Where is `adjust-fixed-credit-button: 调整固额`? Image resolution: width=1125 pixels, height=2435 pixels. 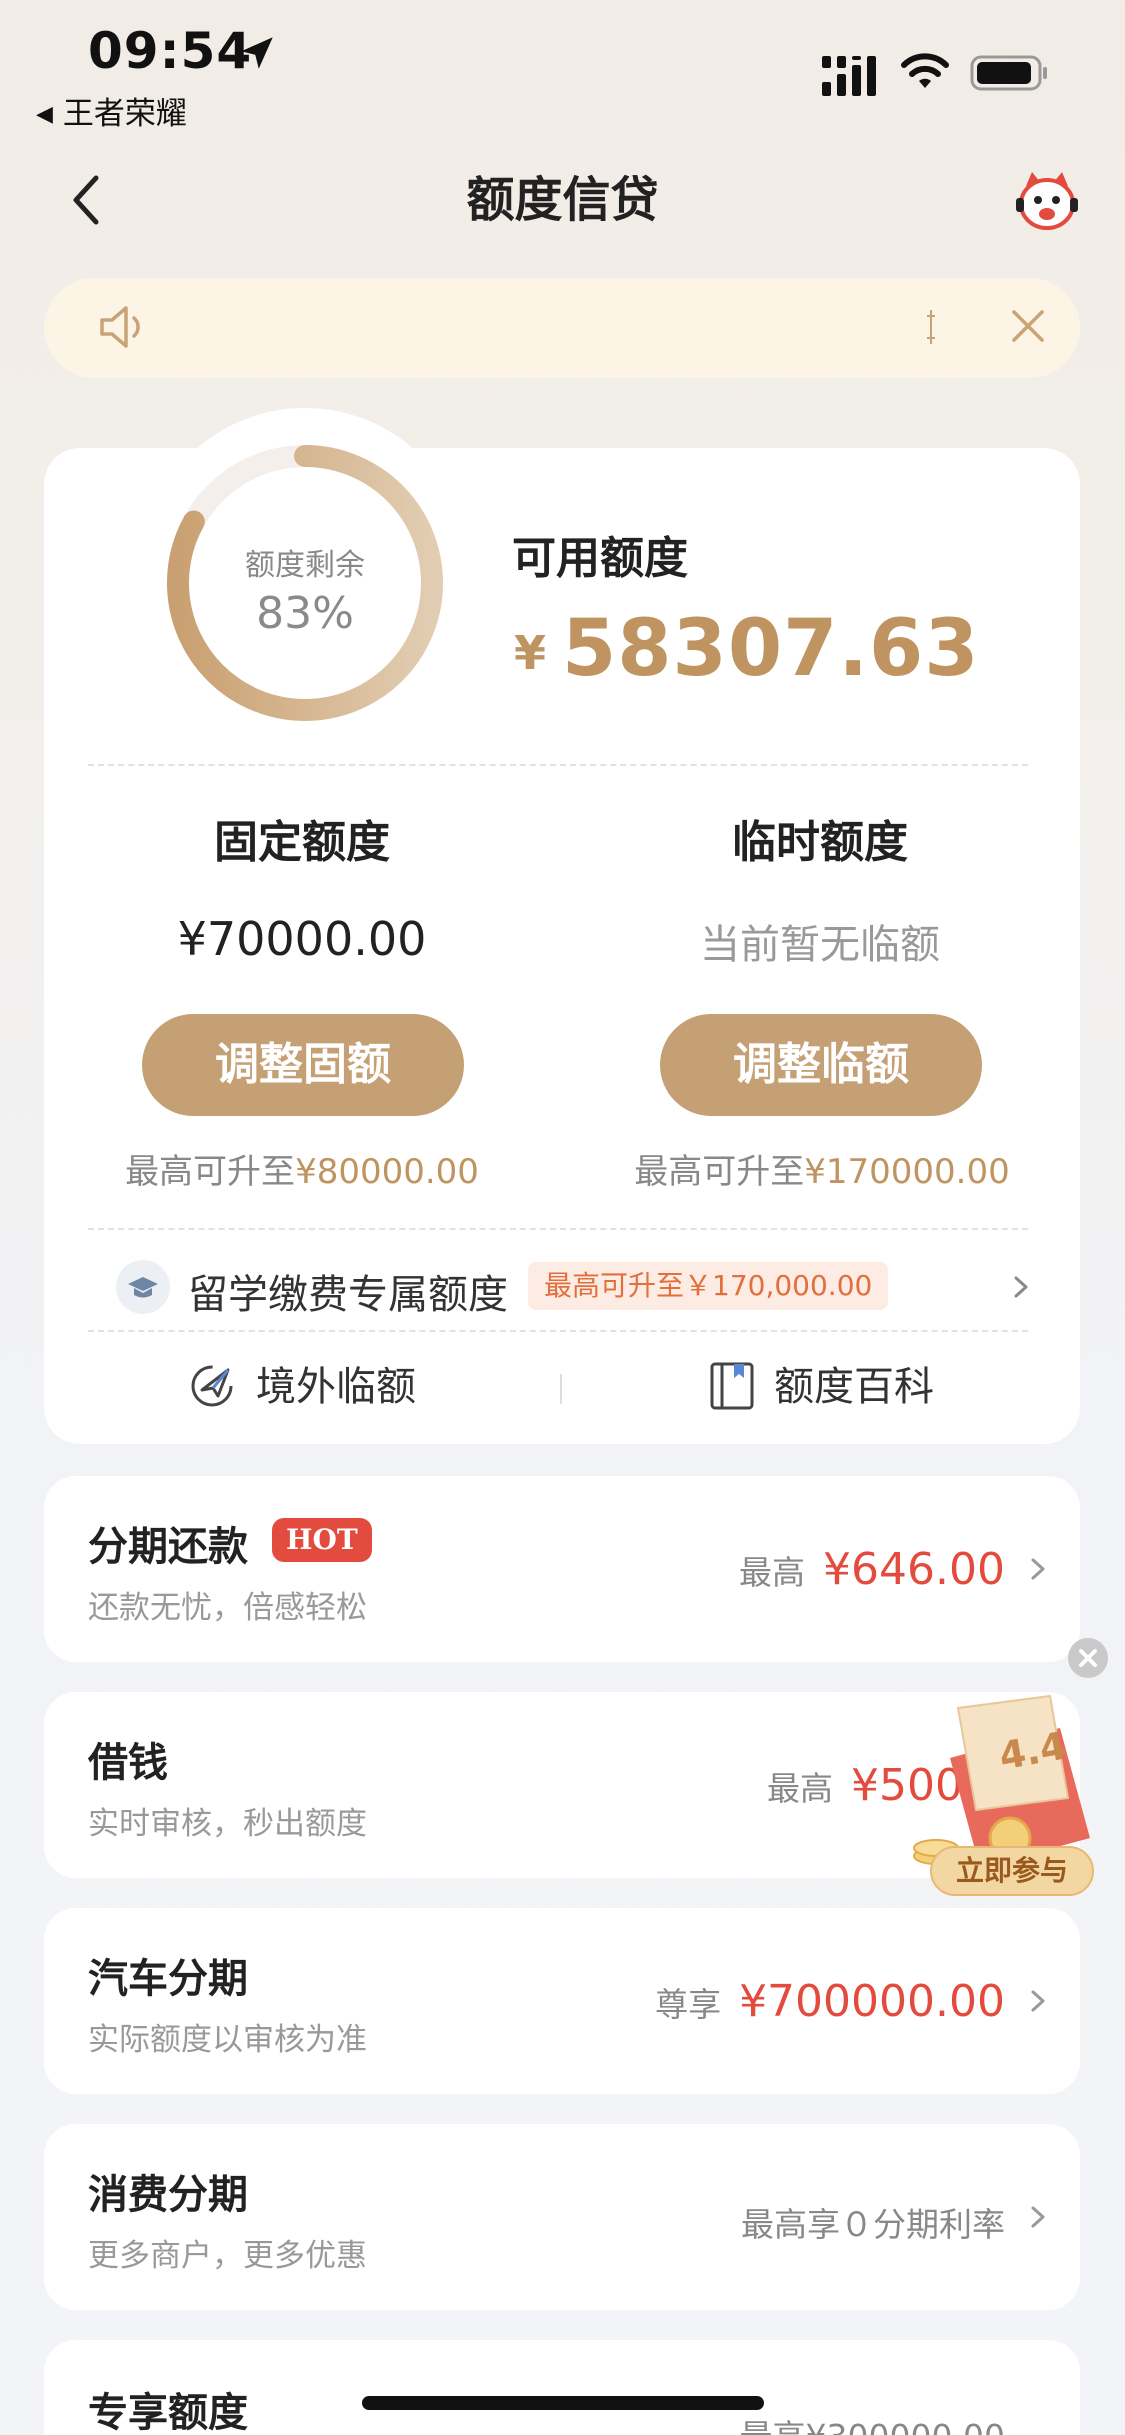 adjust-fixed-credit-button: 调整固额 is located at coordinates (303, 1065).